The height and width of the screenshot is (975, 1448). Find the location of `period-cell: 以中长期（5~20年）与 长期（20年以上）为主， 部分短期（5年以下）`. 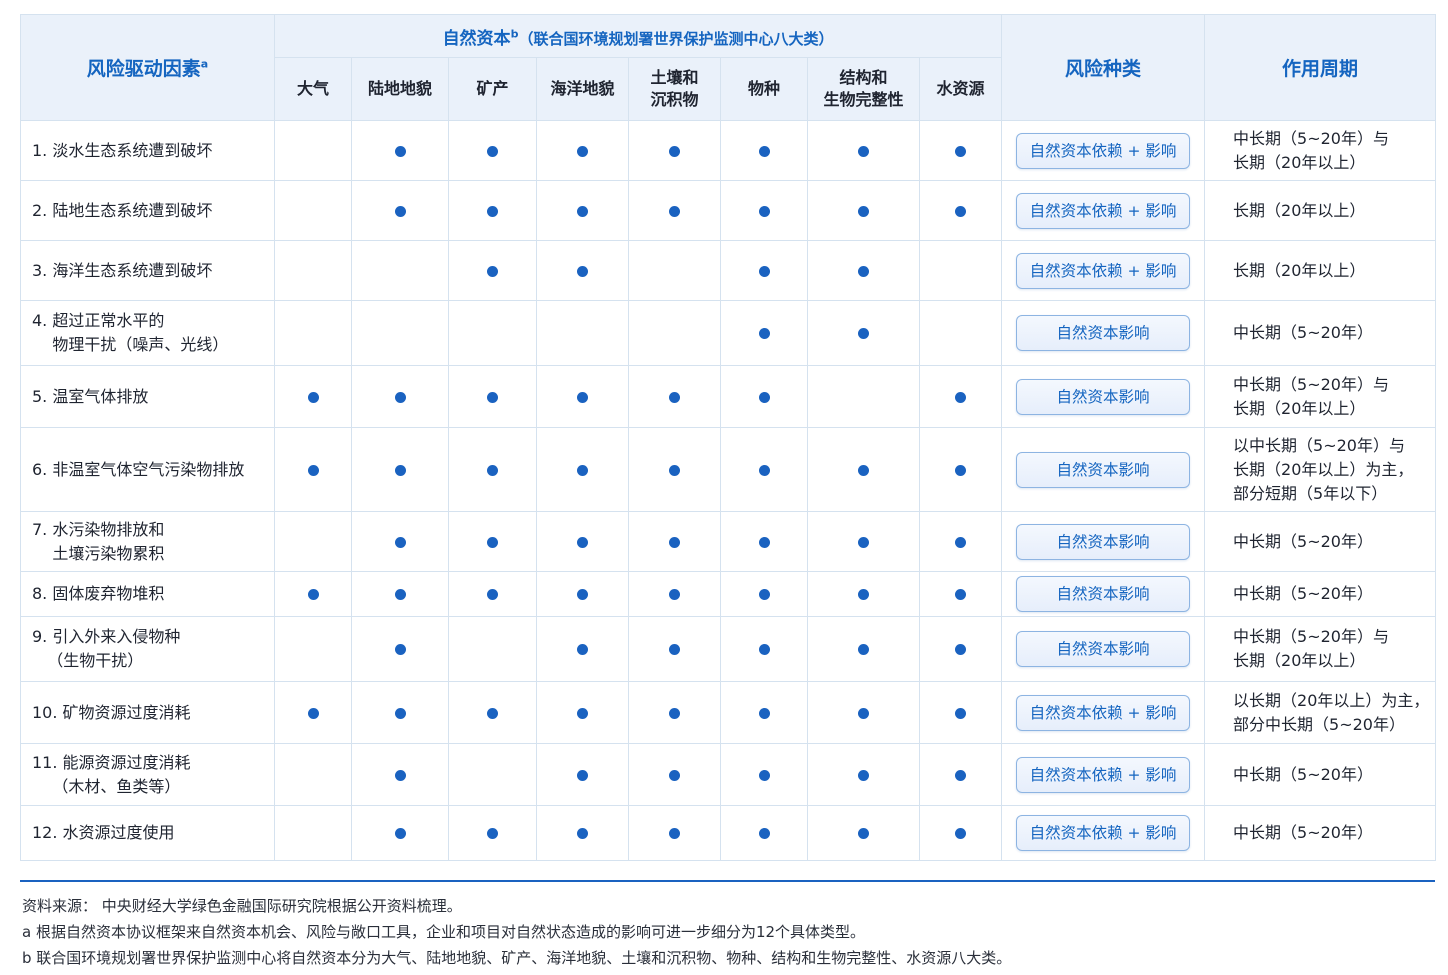

period-cell: 以中长期（5~20年）与 长期（20年以上）为主， 部分短期（5年以下） is located at coordinates (1320, 469).